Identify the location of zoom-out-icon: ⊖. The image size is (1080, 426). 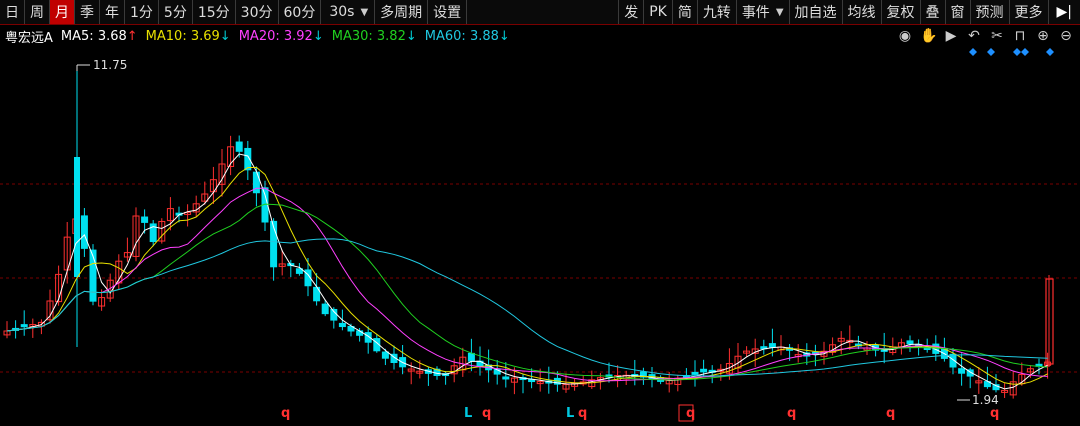
(1066, 36).